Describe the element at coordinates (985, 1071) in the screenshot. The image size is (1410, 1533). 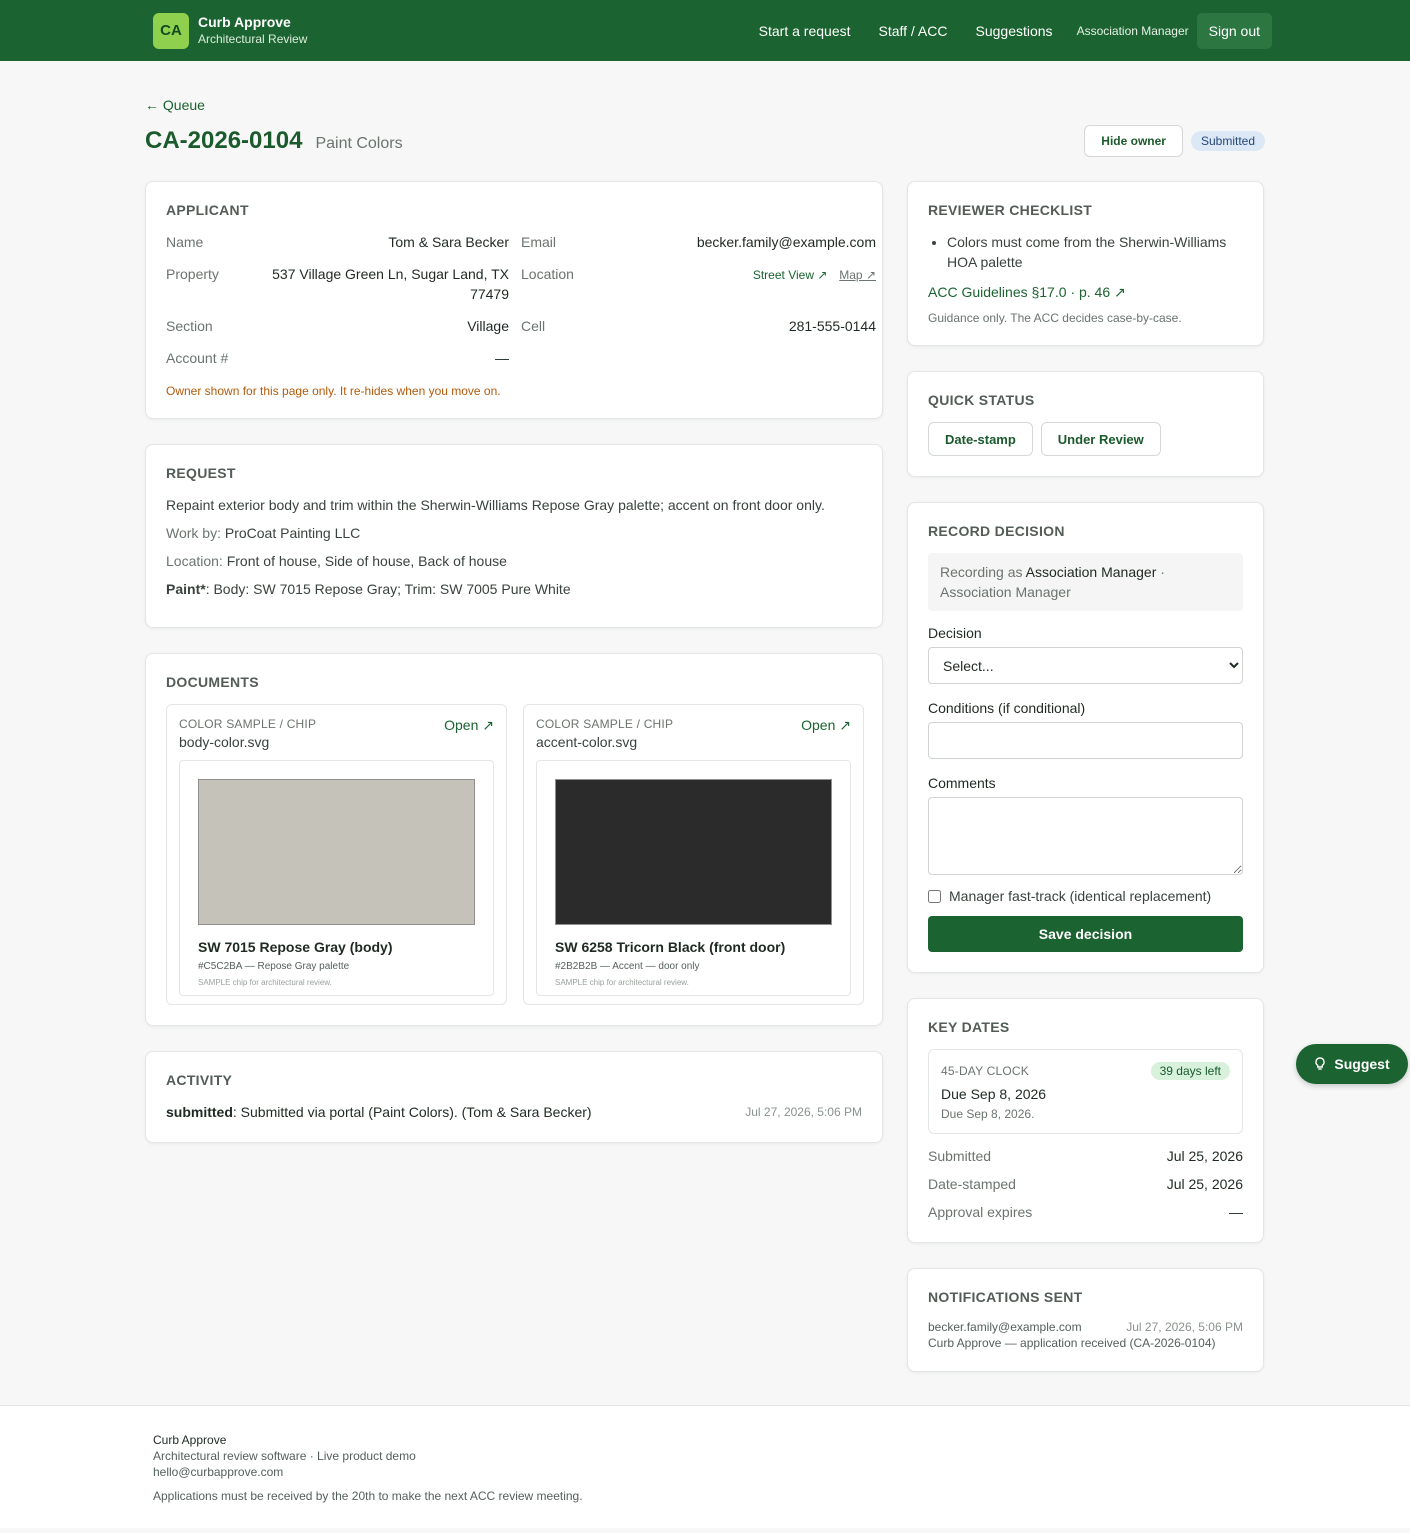
I see `clock-title: 45-day clock` at that location.